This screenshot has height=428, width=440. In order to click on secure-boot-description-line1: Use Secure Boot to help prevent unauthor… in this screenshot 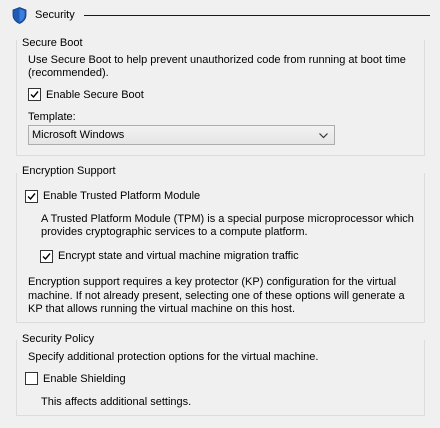, I will do `click(217, 60)`.